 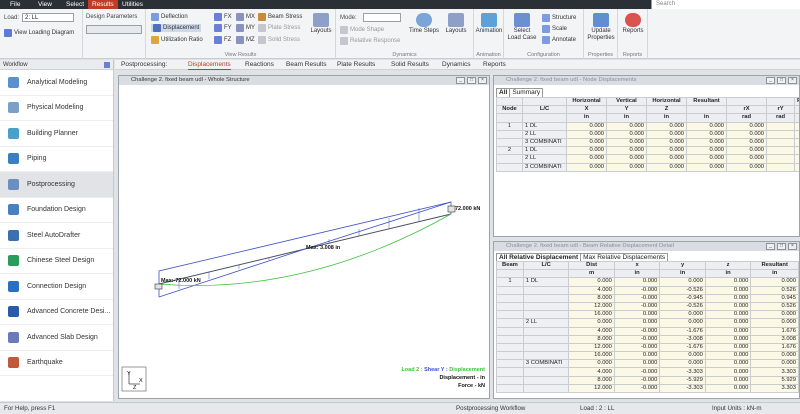 What do you see at coordinates (774, 339) in the screenshot?
I see `table-cell: 3.008` at bounding box center [774, 339].